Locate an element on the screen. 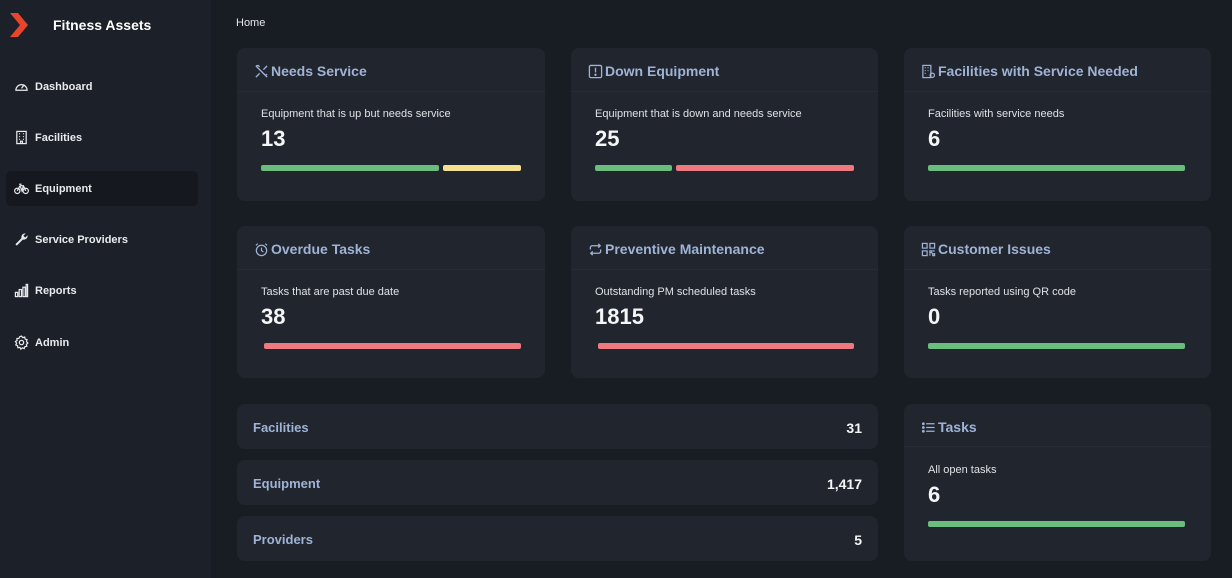  app-title: Fitness Assets is located at coordinates (102, 25).